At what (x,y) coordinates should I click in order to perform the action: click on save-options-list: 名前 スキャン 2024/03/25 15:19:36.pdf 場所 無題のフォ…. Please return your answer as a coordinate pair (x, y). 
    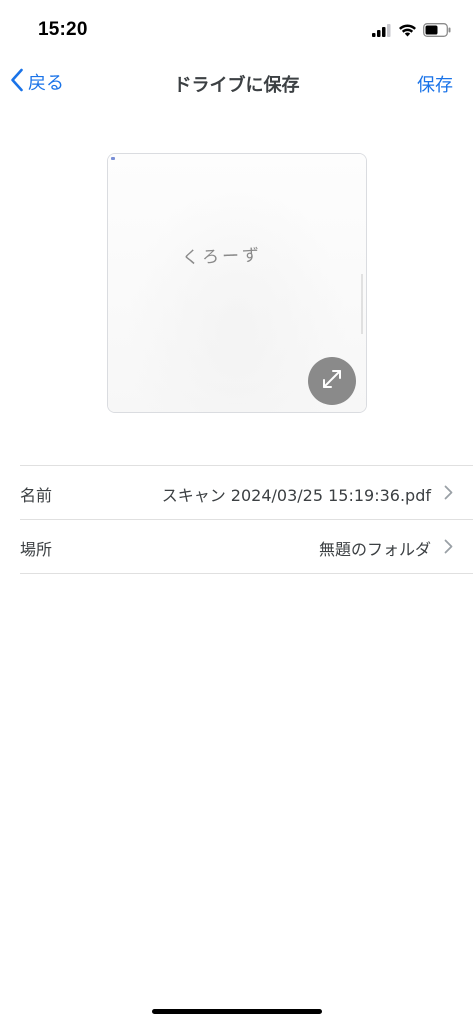
    Looking at the image, I should click on (236, 519).